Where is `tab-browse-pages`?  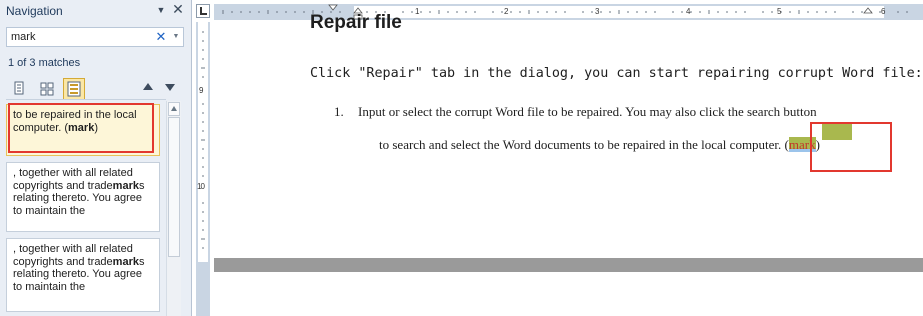 tab-browse-pages is located at coordinates (47, 88).